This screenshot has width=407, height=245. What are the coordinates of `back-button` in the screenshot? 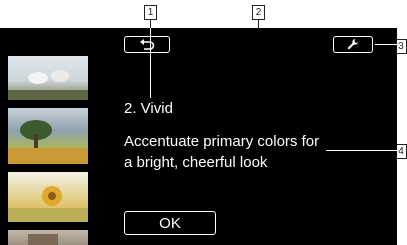 It's located at (147, 44).